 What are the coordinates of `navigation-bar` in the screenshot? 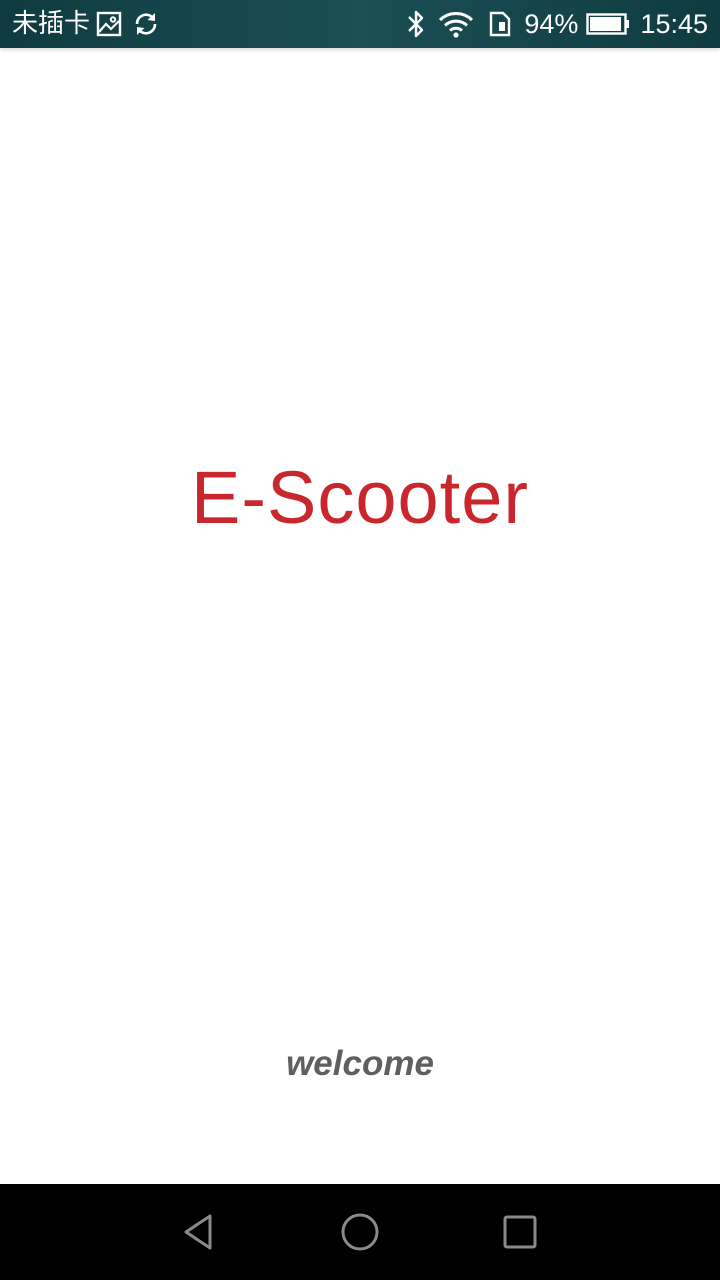 It's located at (360, 1232).